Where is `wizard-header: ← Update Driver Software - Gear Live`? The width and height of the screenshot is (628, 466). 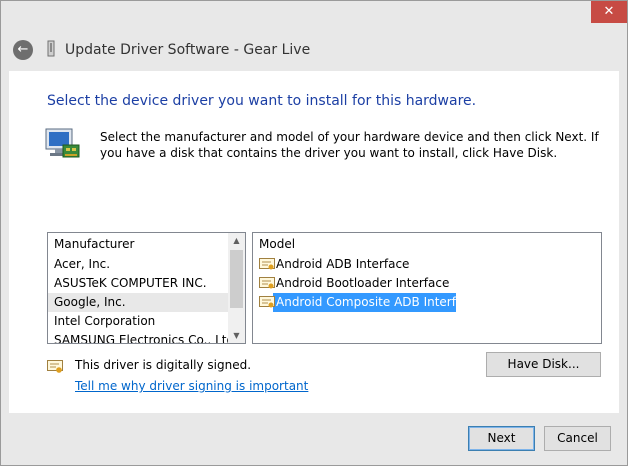
wizard-header: ← Update Driver Software - Gear Live is located at coordinates (314, 51).